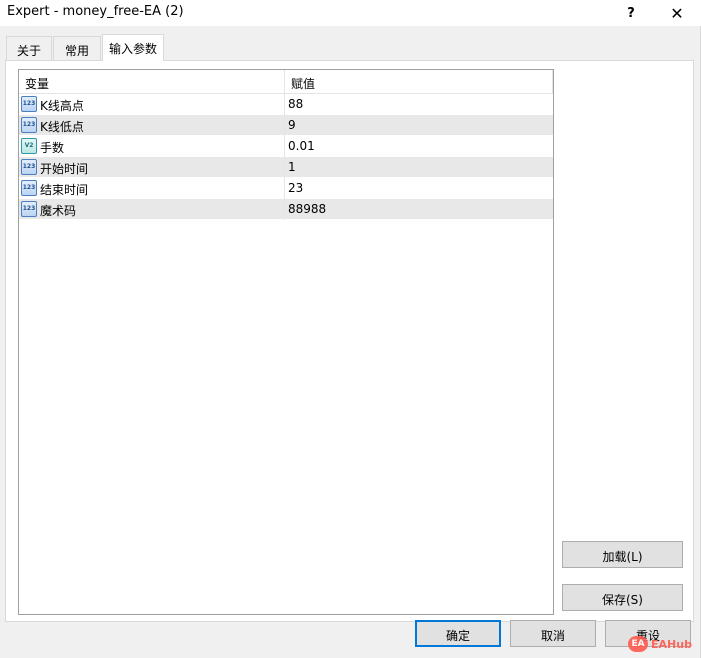 Image resolution: width=701 pixels, height=658 pixels. What do you see at coordinates (152, 104) in the screenshot?
I see `variable-cell: 123 K线高点` at bounding box center [152, 104].